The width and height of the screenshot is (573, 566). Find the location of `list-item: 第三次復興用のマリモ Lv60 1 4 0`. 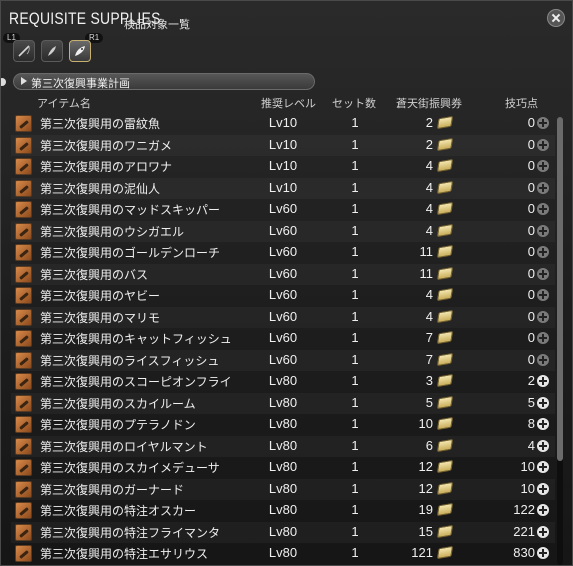

list-item: 第三次復興用のマリモ Lv60 1 4 0 is located at coordinates (283, 317).